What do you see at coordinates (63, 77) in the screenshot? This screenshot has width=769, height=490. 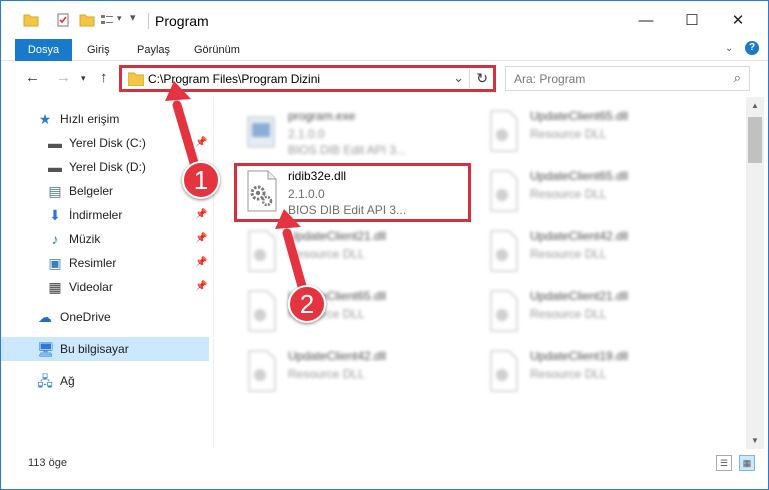 I see `forward-button: →` at bounding box center [63, 77].